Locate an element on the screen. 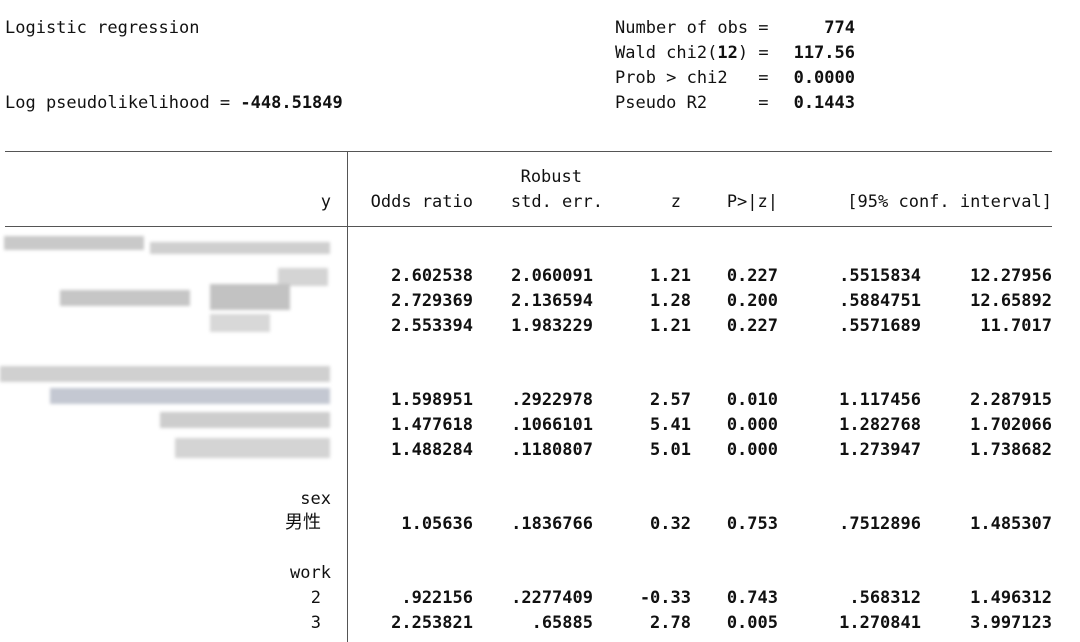  stat-value-nobs: 774 is located at coordinates (839, 28).